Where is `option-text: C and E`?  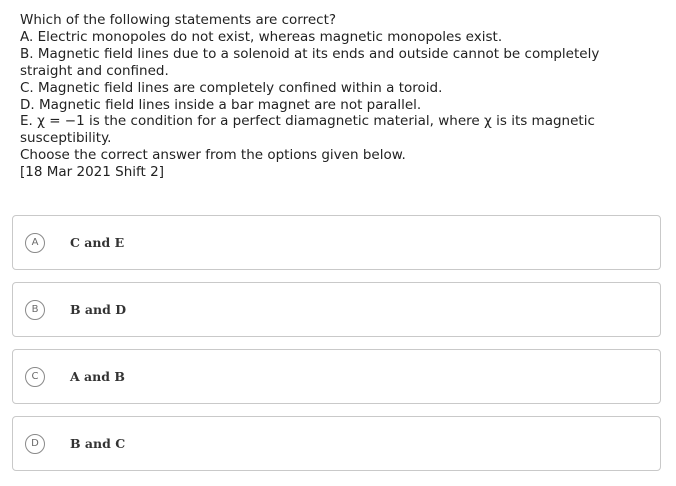 option-text: C and E is located at coordinates (97, 242).